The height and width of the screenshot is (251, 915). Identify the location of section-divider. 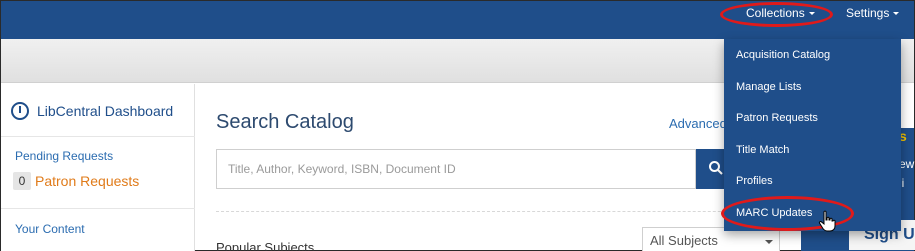
(496, 211).